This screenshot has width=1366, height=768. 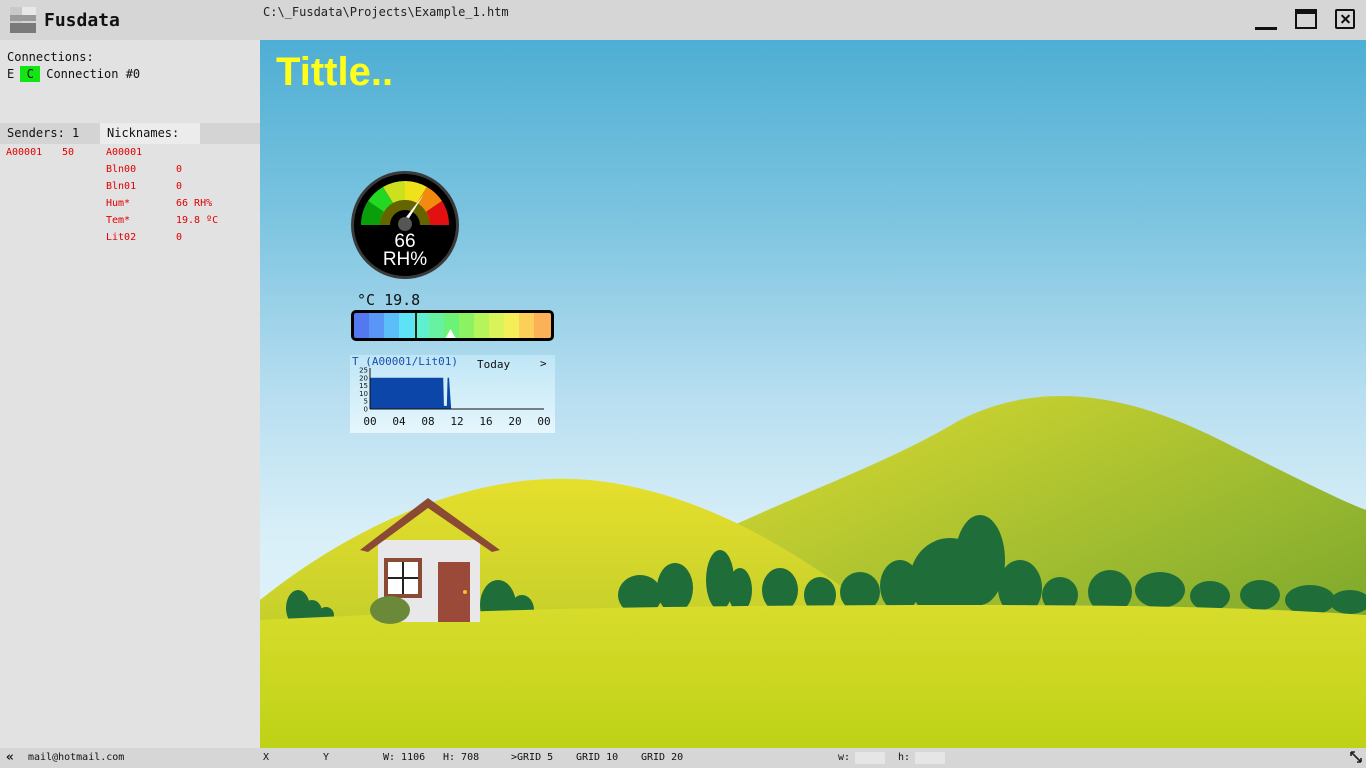 What do you see at coordinates (366, 402) in the screenshot?
I see `history-y-tick: 5` at bounding box center [366, 402].